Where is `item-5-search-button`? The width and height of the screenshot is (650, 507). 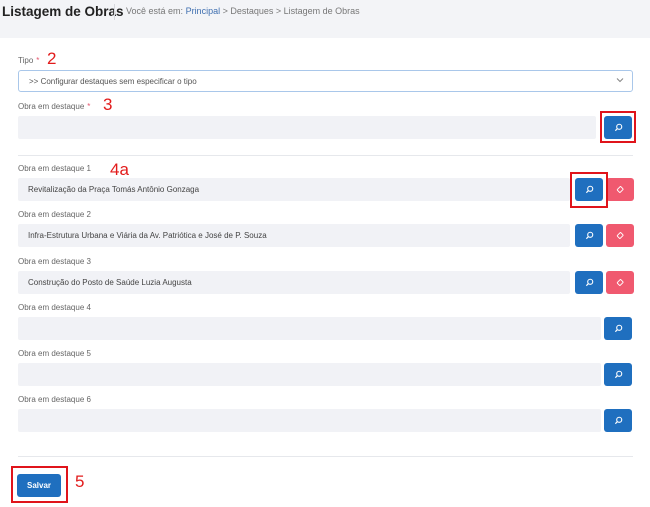 item-5-search-button is located at coordinates (618, 374).